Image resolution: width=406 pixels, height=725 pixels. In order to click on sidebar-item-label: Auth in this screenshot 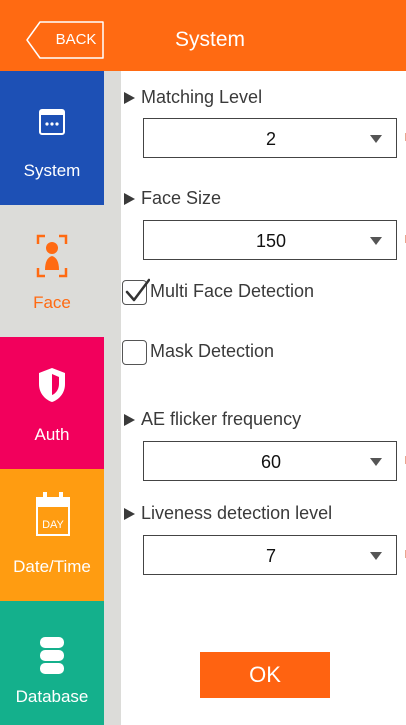, I will do `click(52, 434)`.